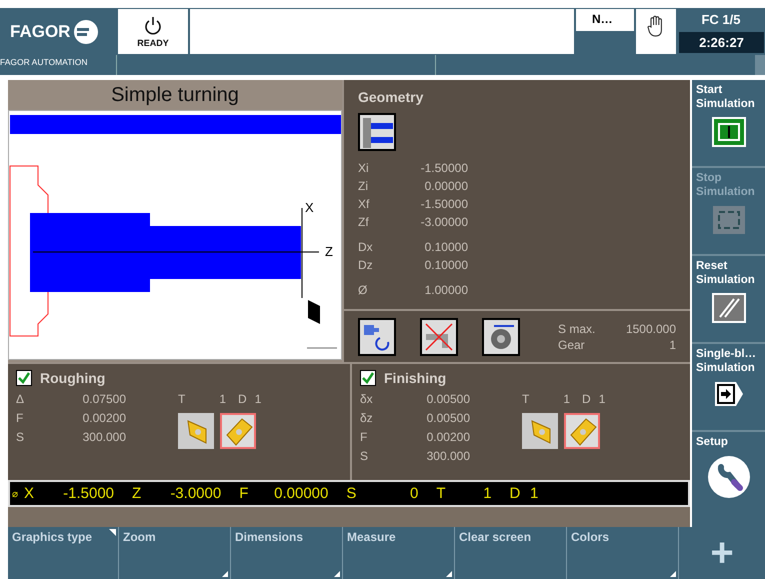  What do you see at coordinates (15, 494) in the screenshot?
I see `diameter-symbol: ⌀` at bounding box center [15, 494].